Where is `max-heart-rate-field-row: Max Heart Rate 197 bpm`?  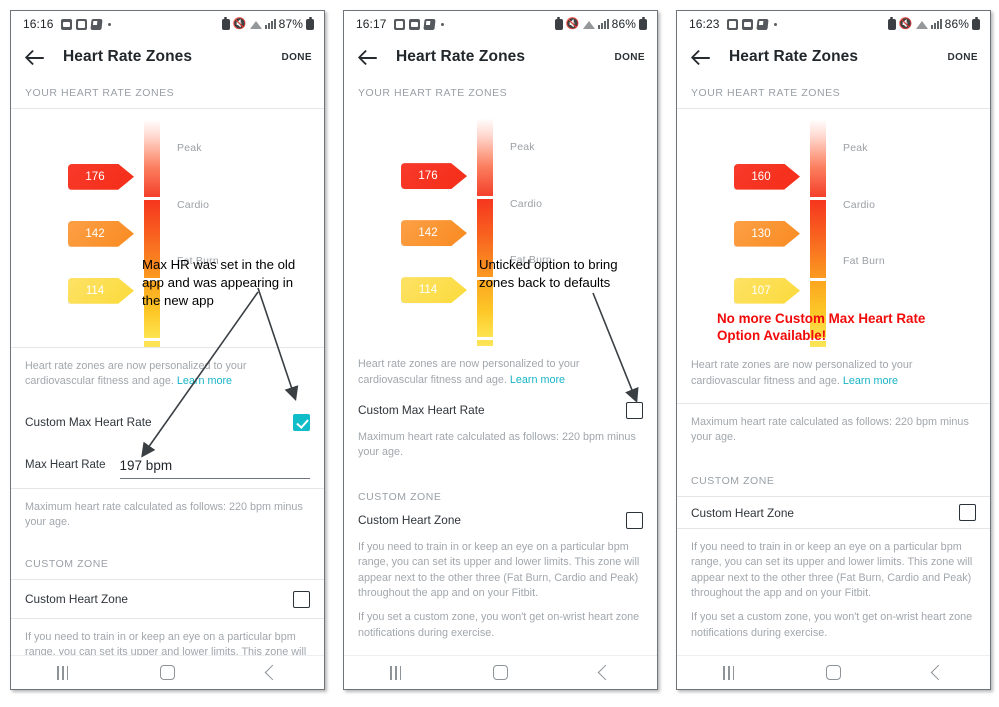 max-heart-rate-field-row: Max Heart Rate 197 bpm is located at coordinates (167, 460).